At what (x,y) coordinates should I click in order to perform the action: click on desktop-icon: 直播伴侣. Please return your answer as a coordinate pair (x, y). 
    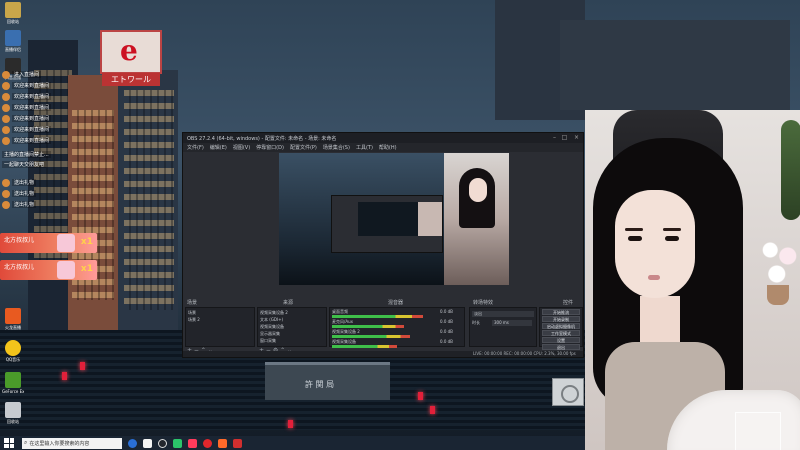
    Looking at the image, I should click on (13, 41).